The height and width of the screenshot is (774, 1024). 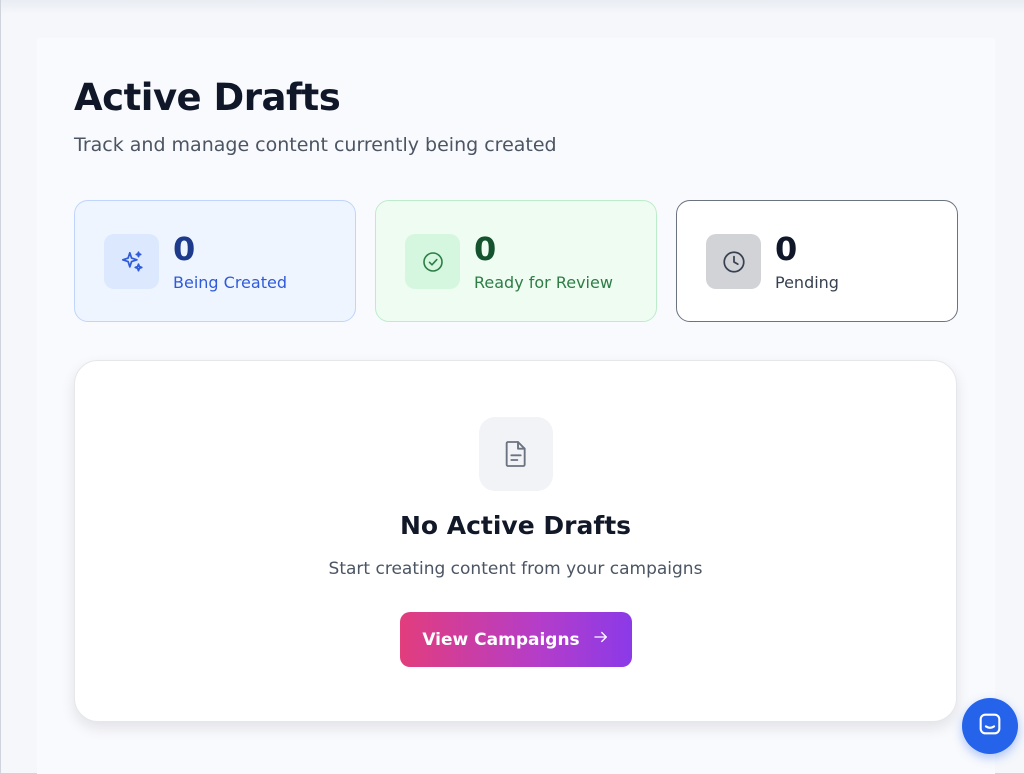 I want to click on arrow-right-icon, so click(x=601, y=639).